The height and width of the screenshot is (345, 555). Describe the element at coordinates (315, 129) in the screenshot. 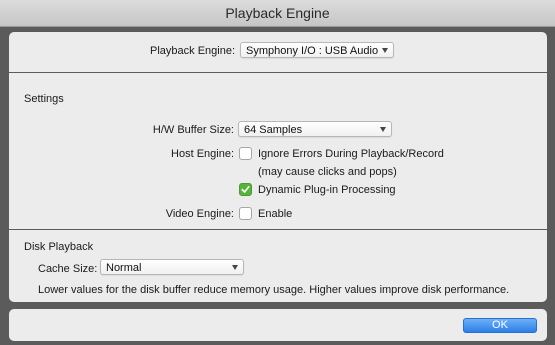

I see `buffer-size-select: 64 Samples` at that location.